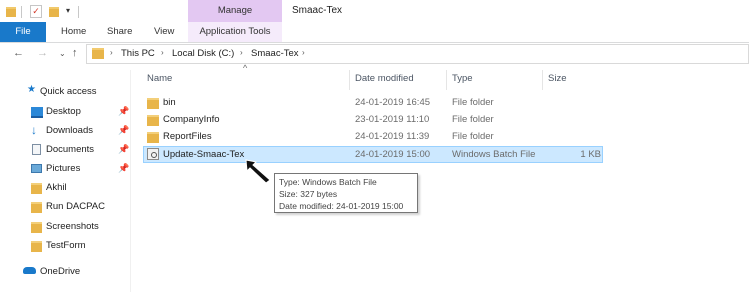 The height and width of the screenshot is (292, 749). Describe the element at coordinates (317, 10) in the screenshot. I see `window-title: Smaac-Tex` at that location.